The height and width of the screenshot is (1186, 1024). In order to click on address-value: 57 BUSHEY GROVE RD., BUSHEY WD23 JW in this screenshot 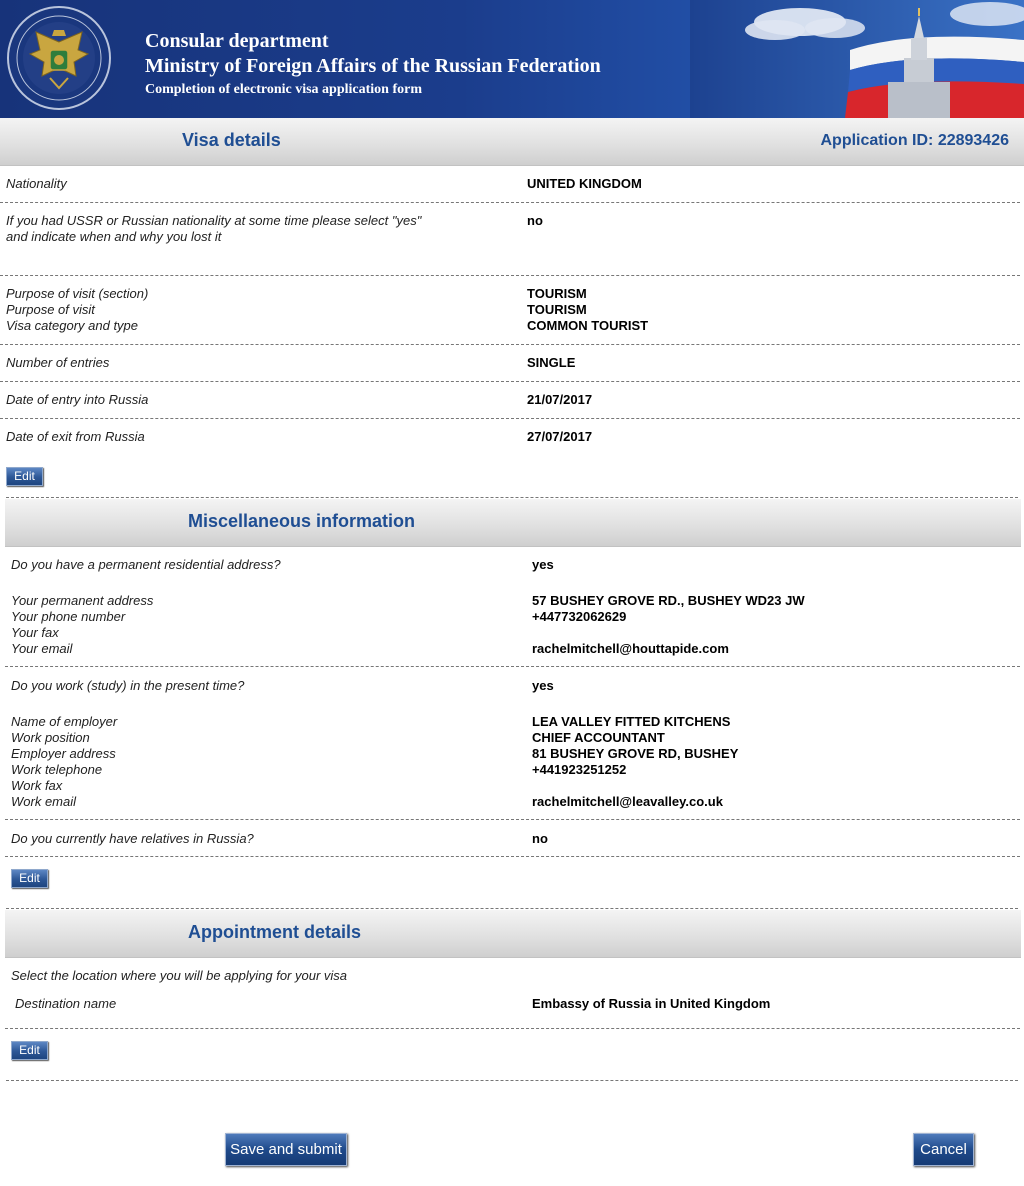, I will do `click(668, 600)`.